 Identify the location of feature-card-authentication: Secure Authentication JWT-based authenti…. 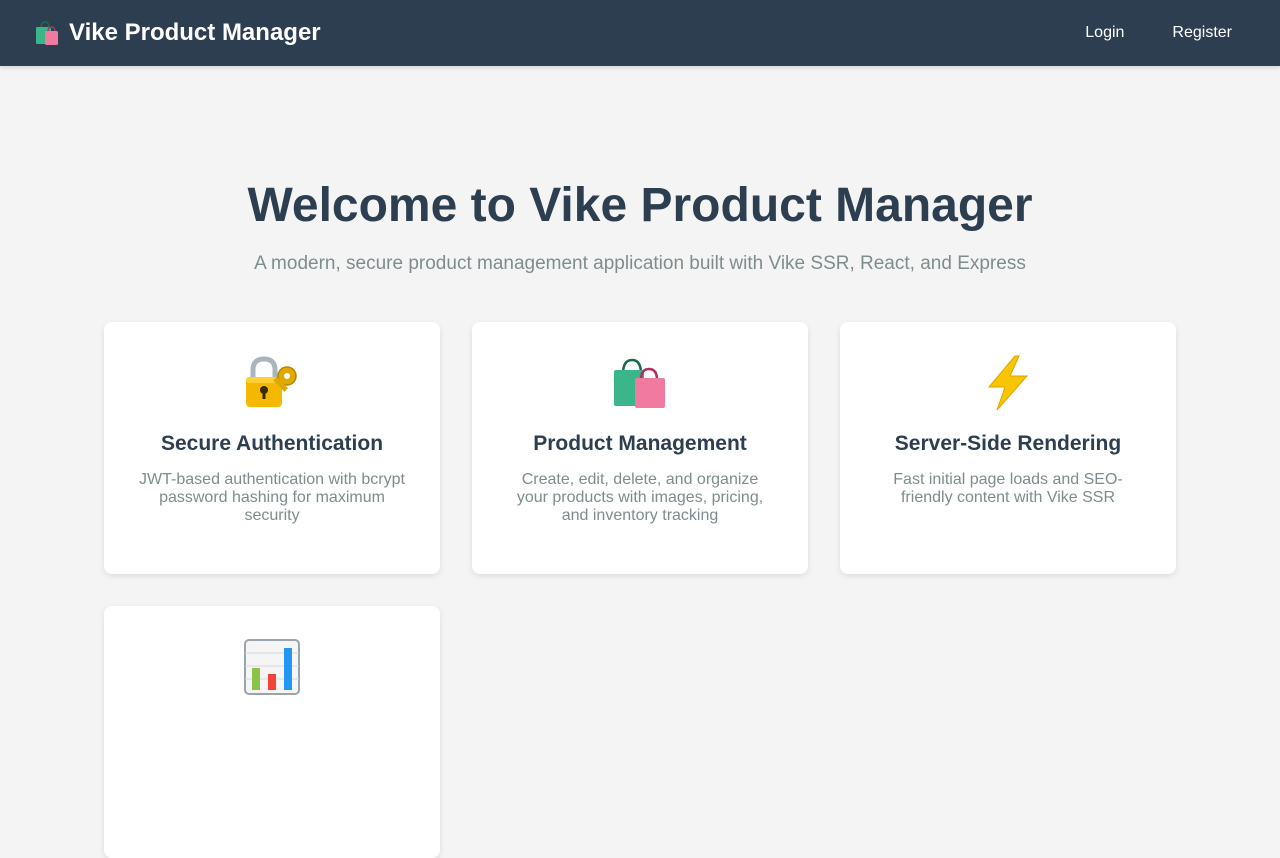
(272, 448).